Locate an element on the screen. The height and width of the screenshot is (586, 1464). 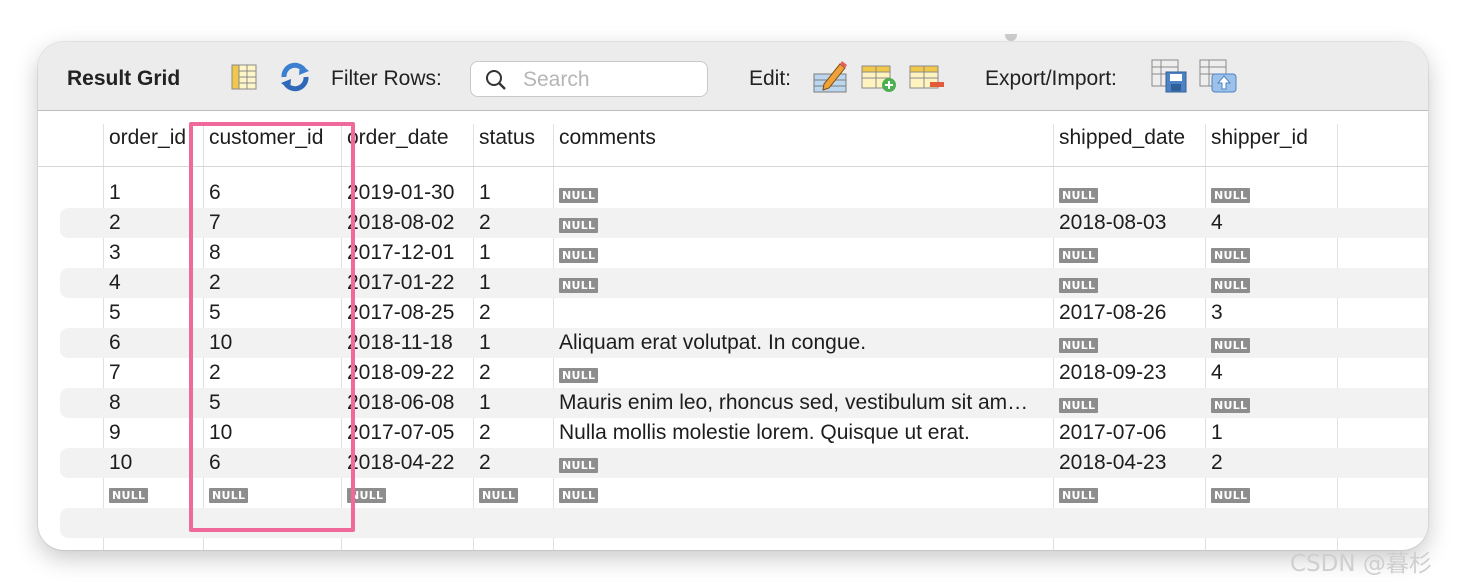
filter-search-box is located at coordinates (589, 79).